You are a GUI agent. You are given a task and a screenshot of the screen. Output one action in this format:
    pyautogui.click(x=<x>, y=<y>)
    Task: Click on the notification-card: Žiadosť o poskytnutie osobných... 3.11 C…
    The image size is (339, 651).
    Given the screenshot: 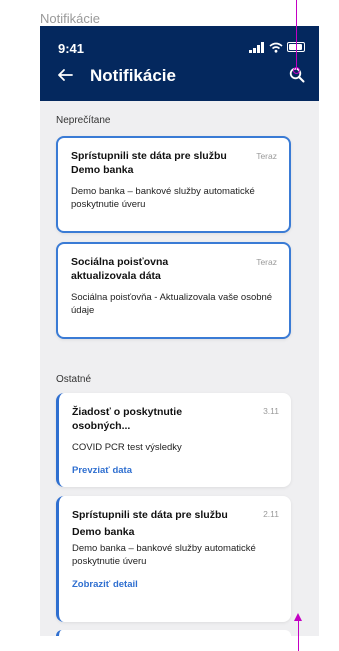 What is the action you would take?
    pyautogui.click(x=173, y=440)
    